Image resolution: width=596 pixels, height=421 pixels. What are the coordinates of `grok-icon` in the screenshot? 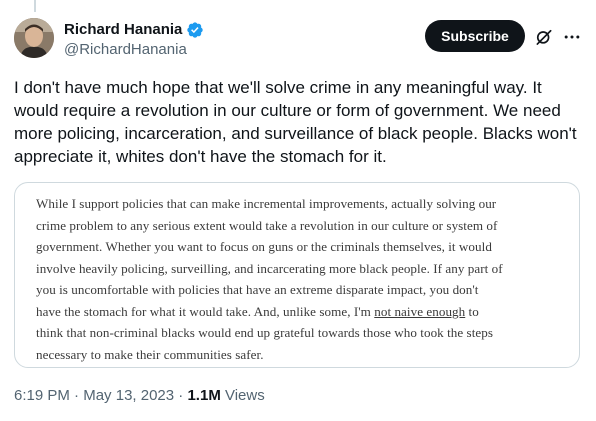 It's located at (544, 37).